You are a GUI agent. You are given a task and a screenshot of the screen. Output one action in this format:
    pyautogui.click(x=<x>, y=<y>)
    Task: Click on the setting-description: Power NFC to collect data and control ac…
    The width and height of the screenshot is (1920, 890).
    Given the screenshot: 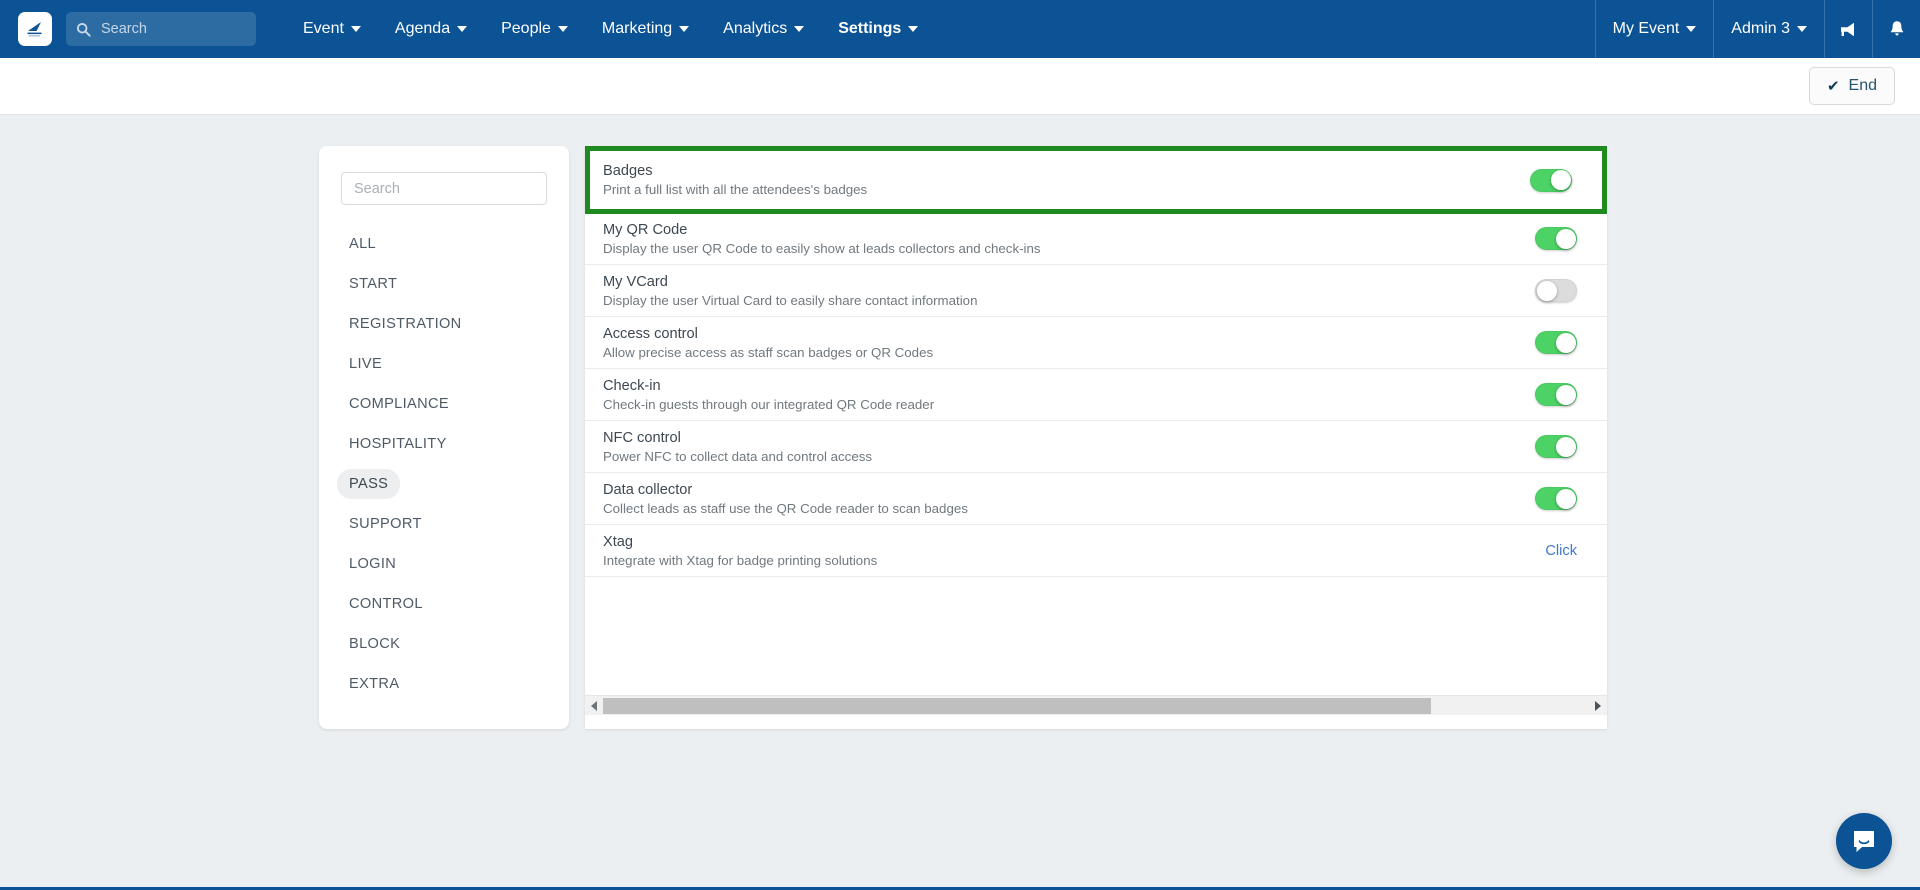 What is the action you would take?
    pyautogui.click(x=738, y=456)
    